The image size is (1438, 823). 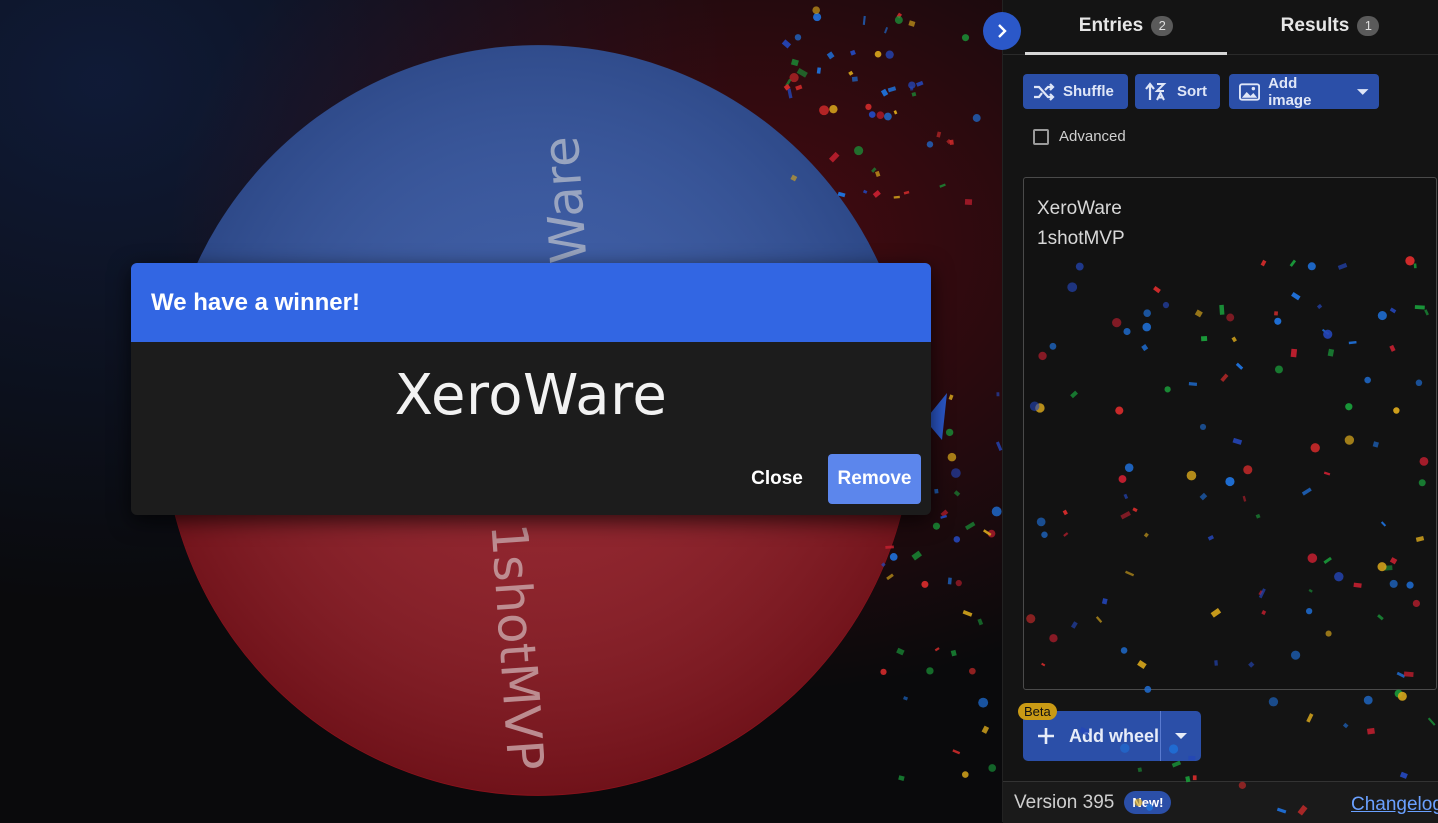 I want to click on checkbox-box, so click(x=1041, y=136).